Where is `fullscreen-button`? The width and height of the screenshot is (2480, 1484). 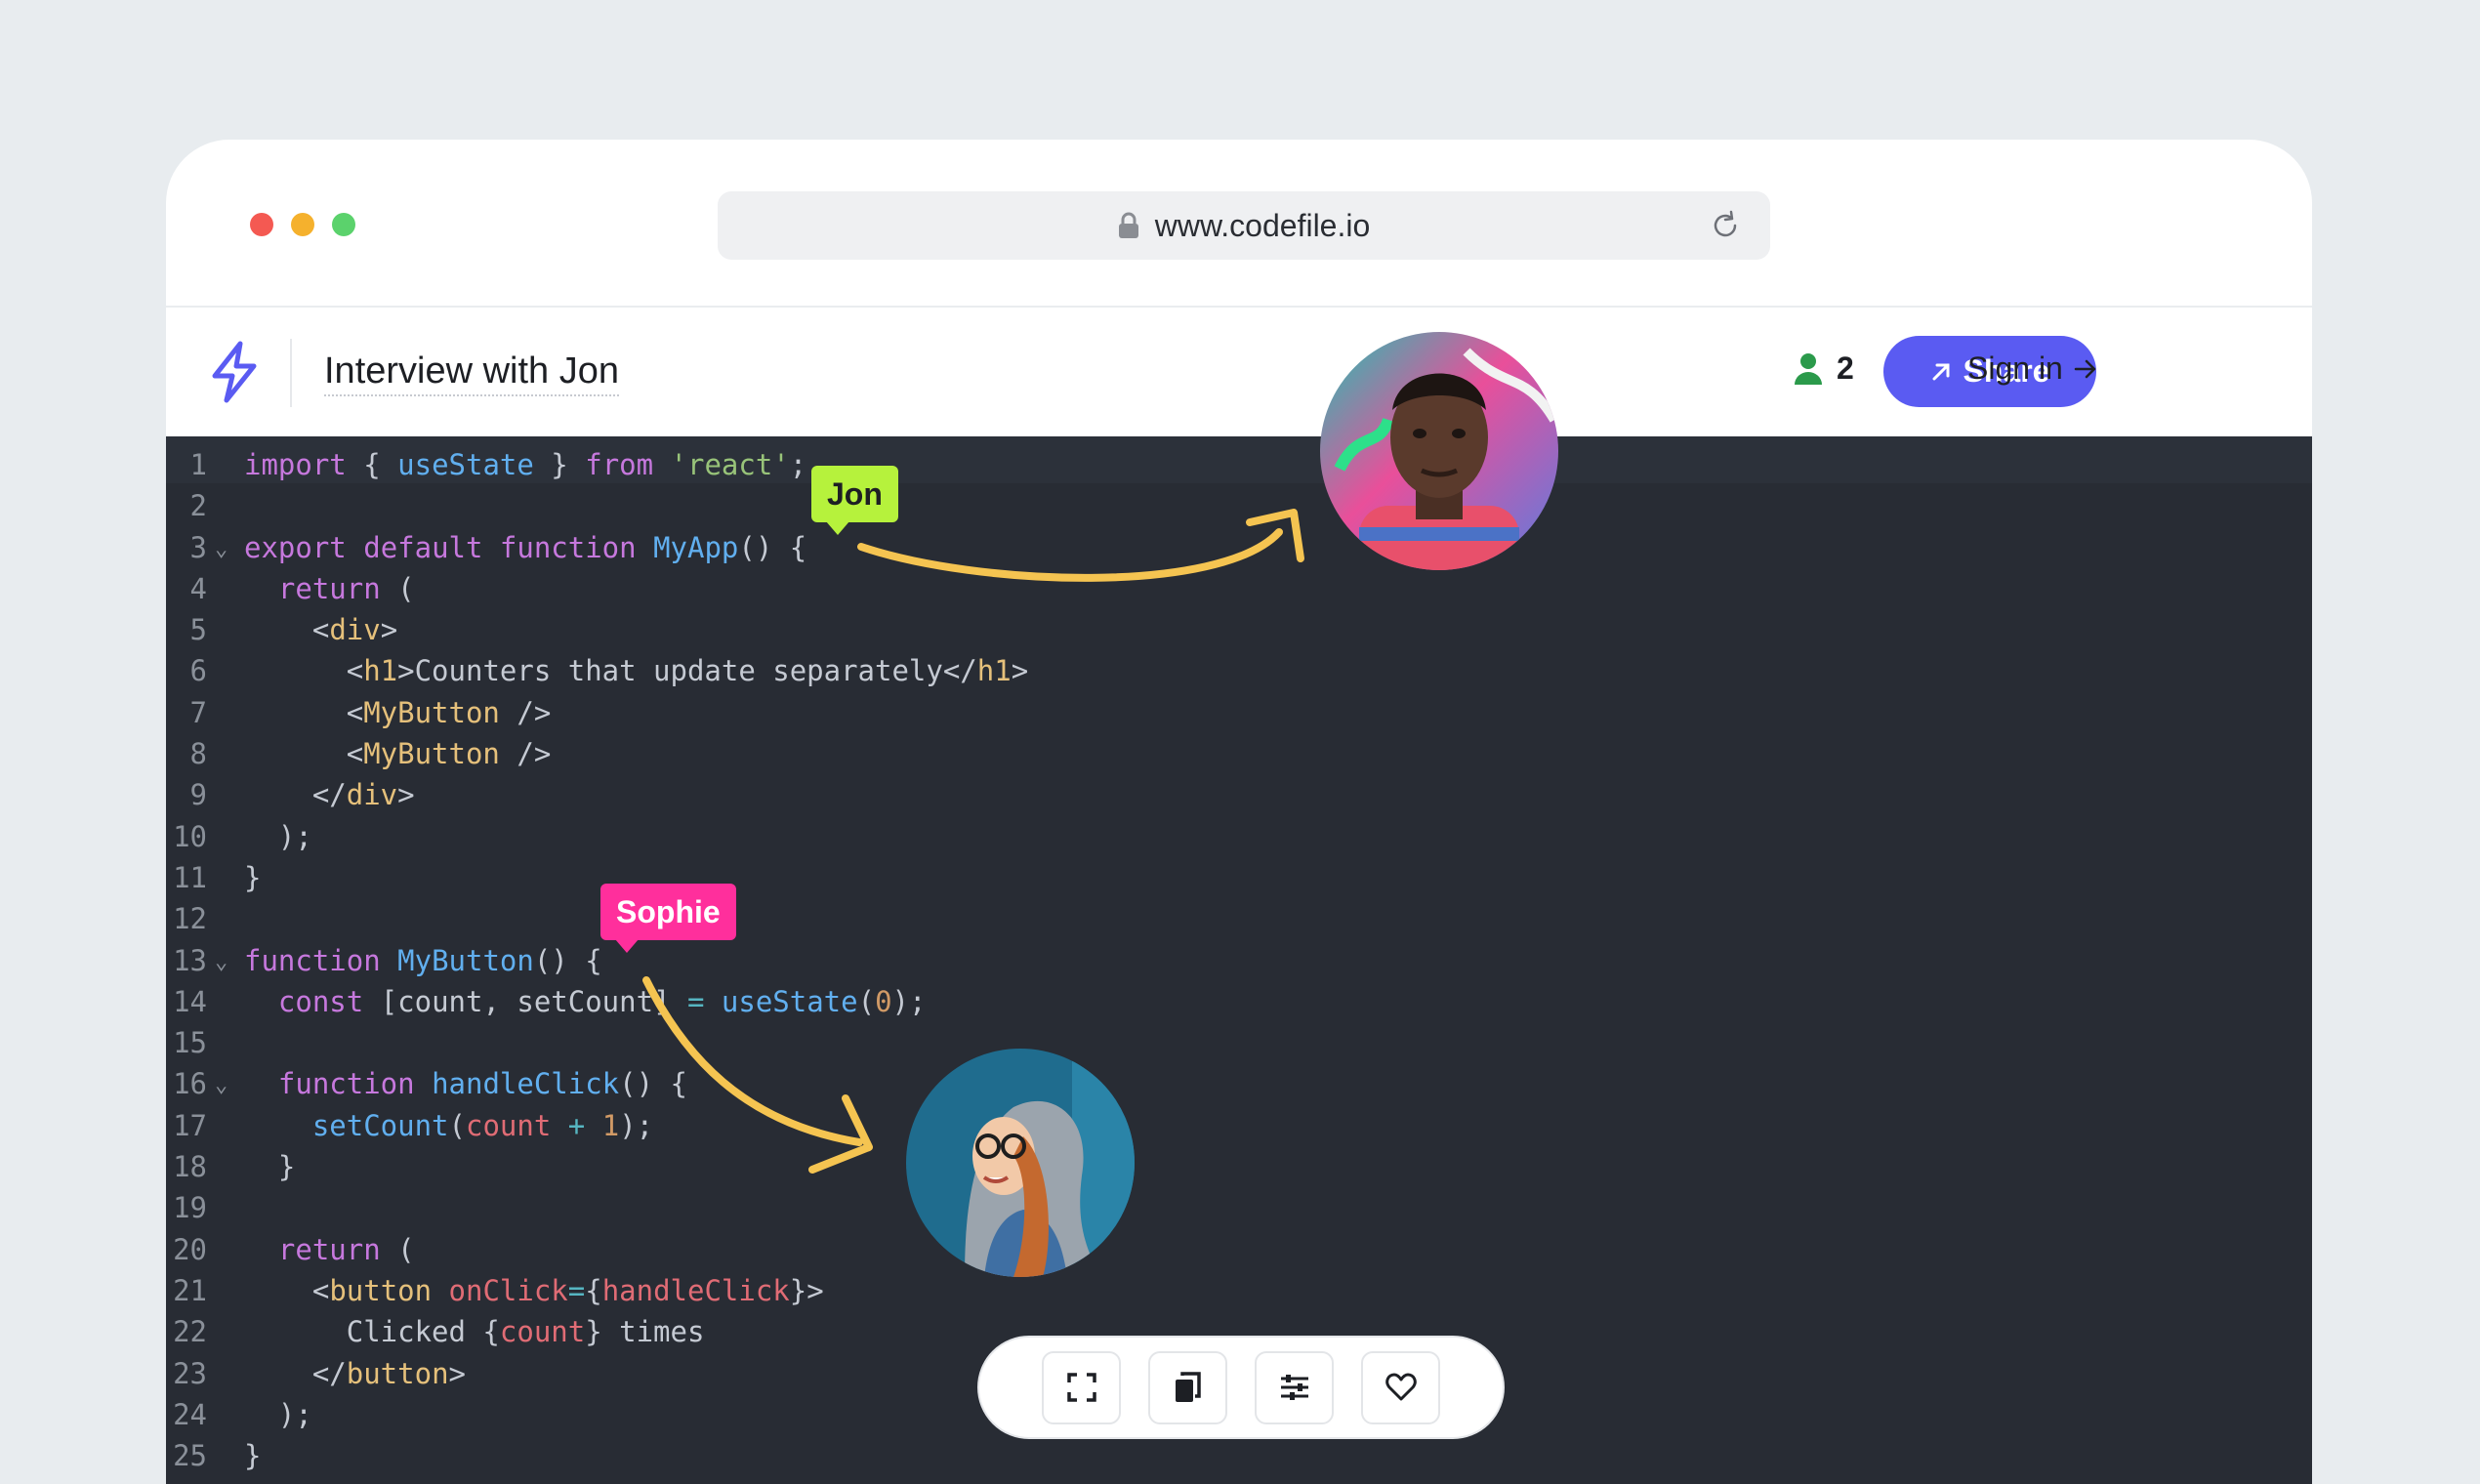
fullscreen-button is located at coordinates (1081, 1387).